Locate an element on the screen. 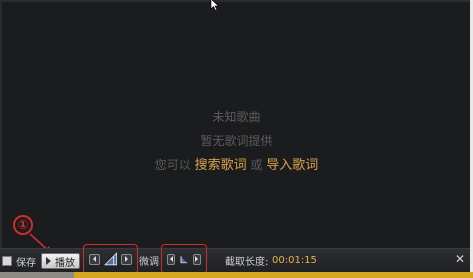  tune-level-icon is located at coordinates (184, 260).